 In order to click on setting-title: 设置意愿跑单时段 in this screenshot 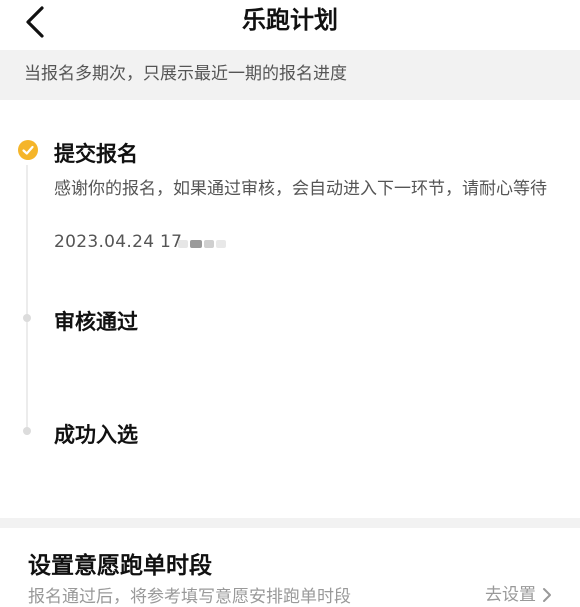, I will do `click(120, 566)`.